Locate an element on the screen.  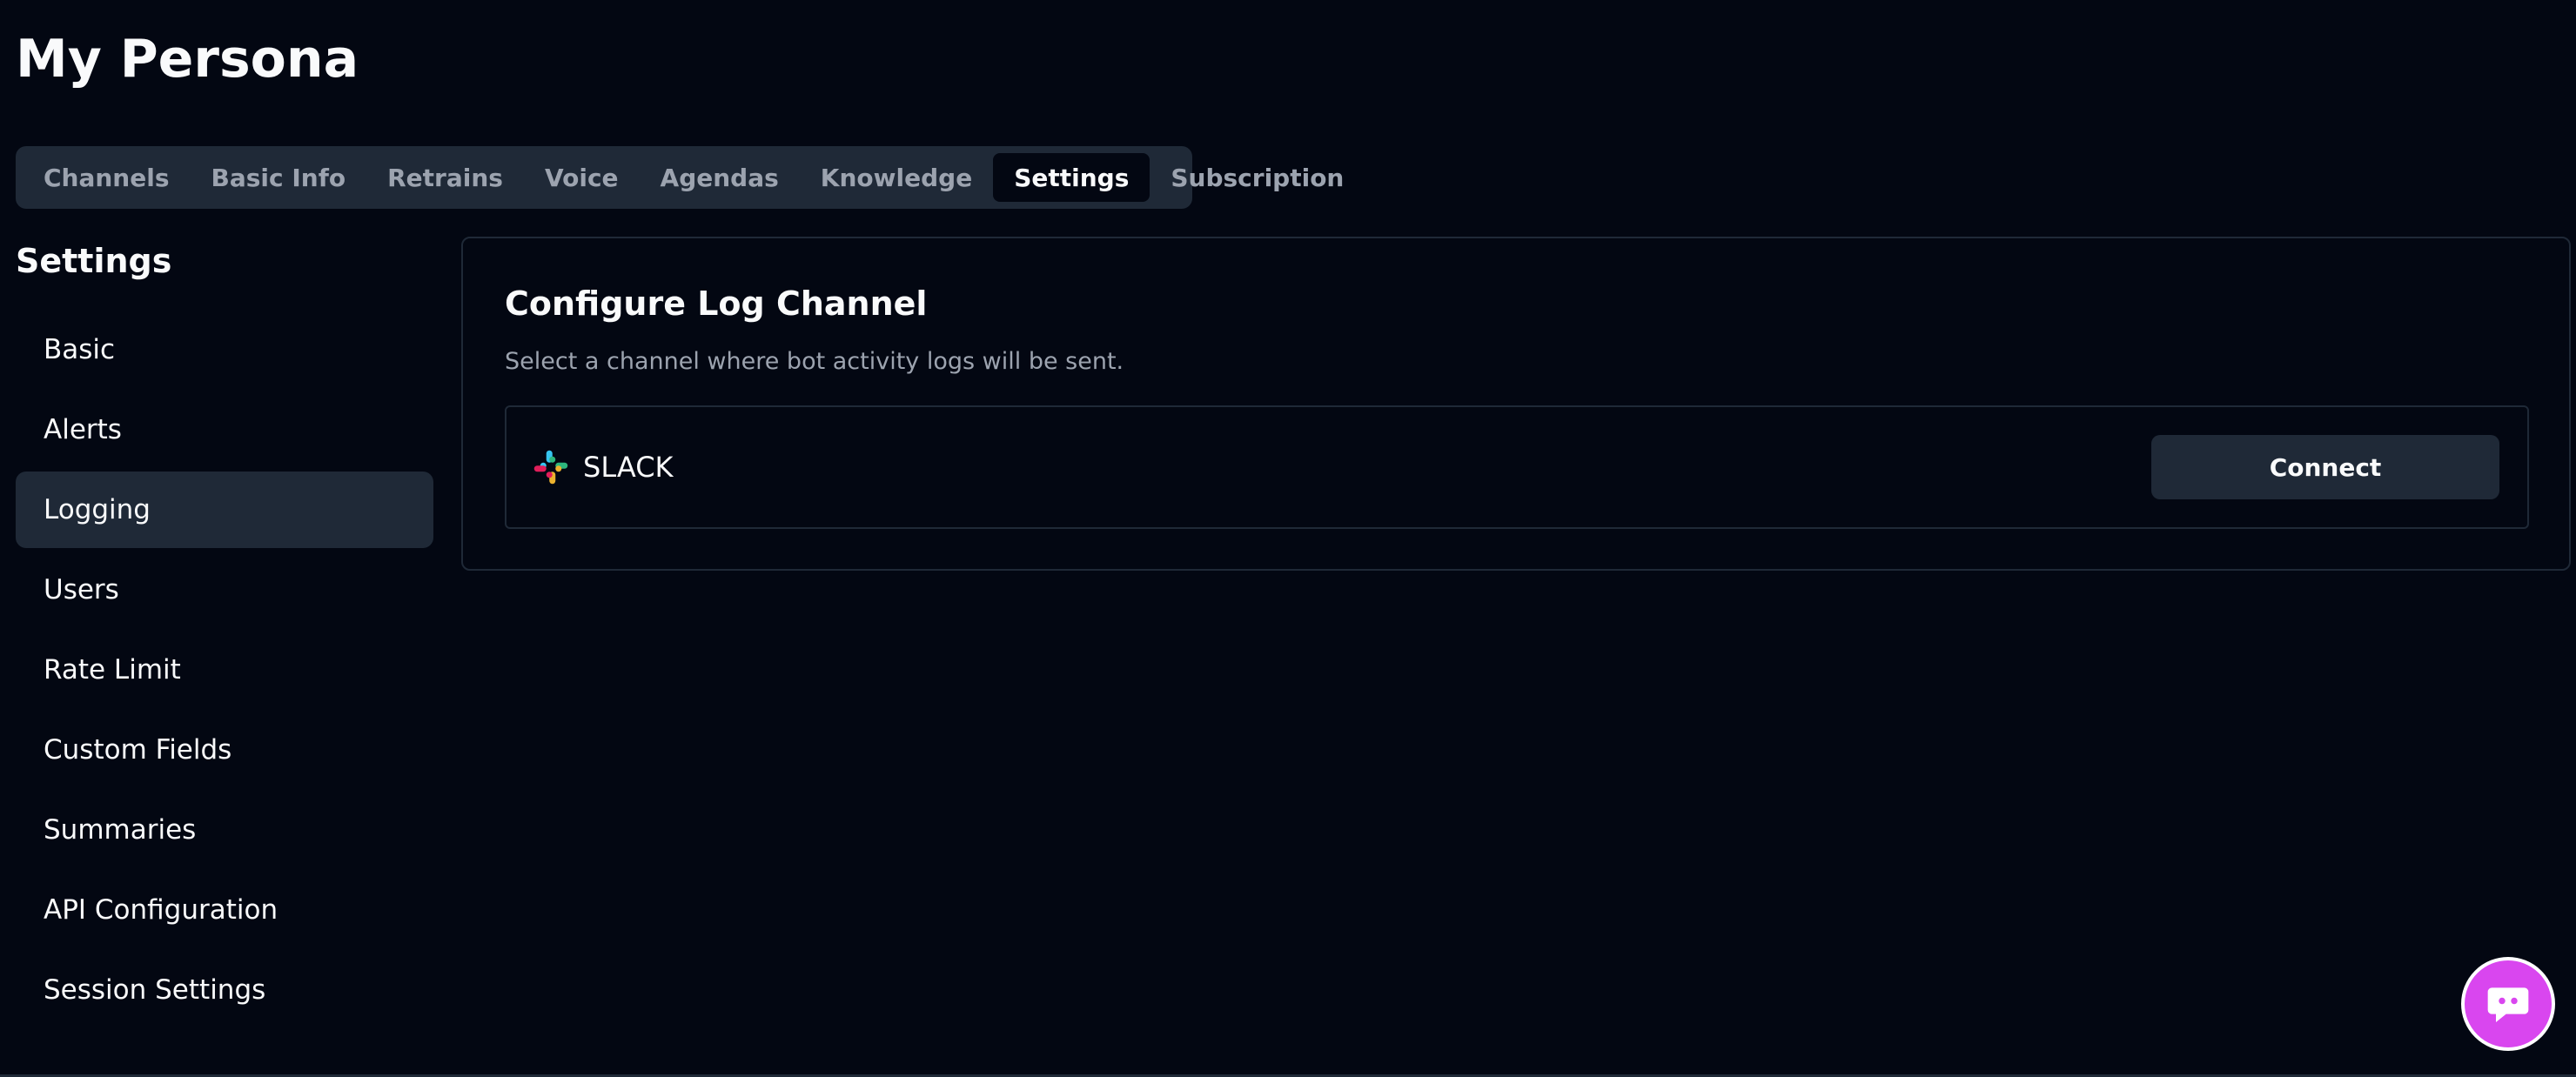
sidebar-item-summaries: Summaries is located at coordinates (224, 830).